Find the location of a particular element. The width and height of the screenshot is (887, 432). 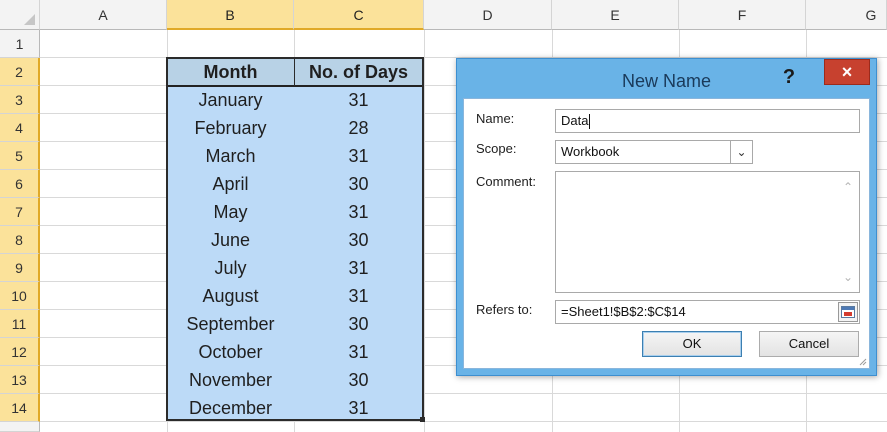

row-header-8: 8 is located at coordinates (20, 240).